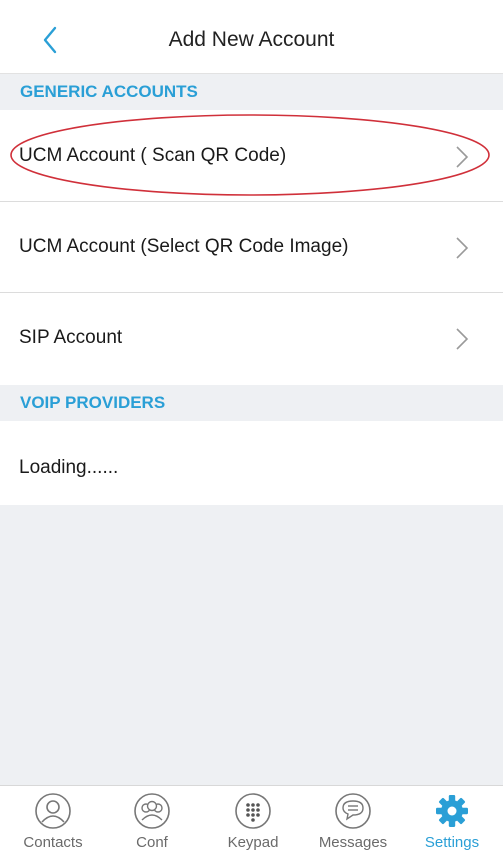 This screenshot has width=503, height=860. I want to click on tab-contacts: Contacts, so click(53, 823).